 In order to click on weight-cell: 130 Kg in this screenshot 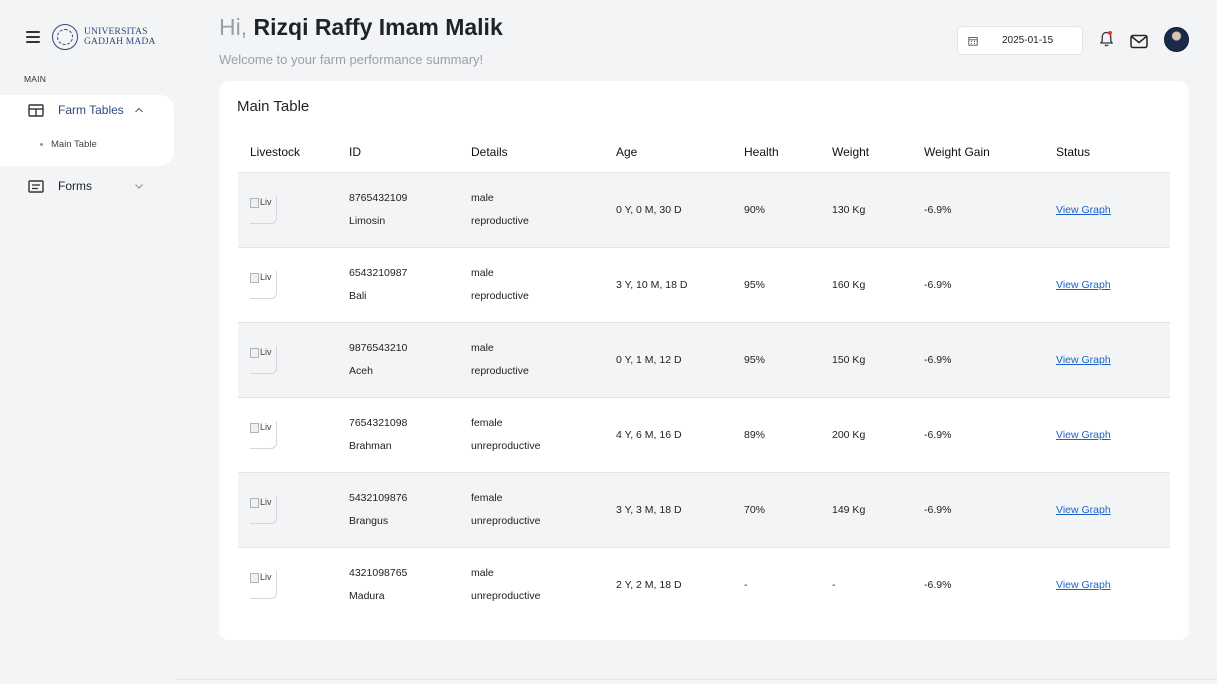, I will do `click(849, 209)`.